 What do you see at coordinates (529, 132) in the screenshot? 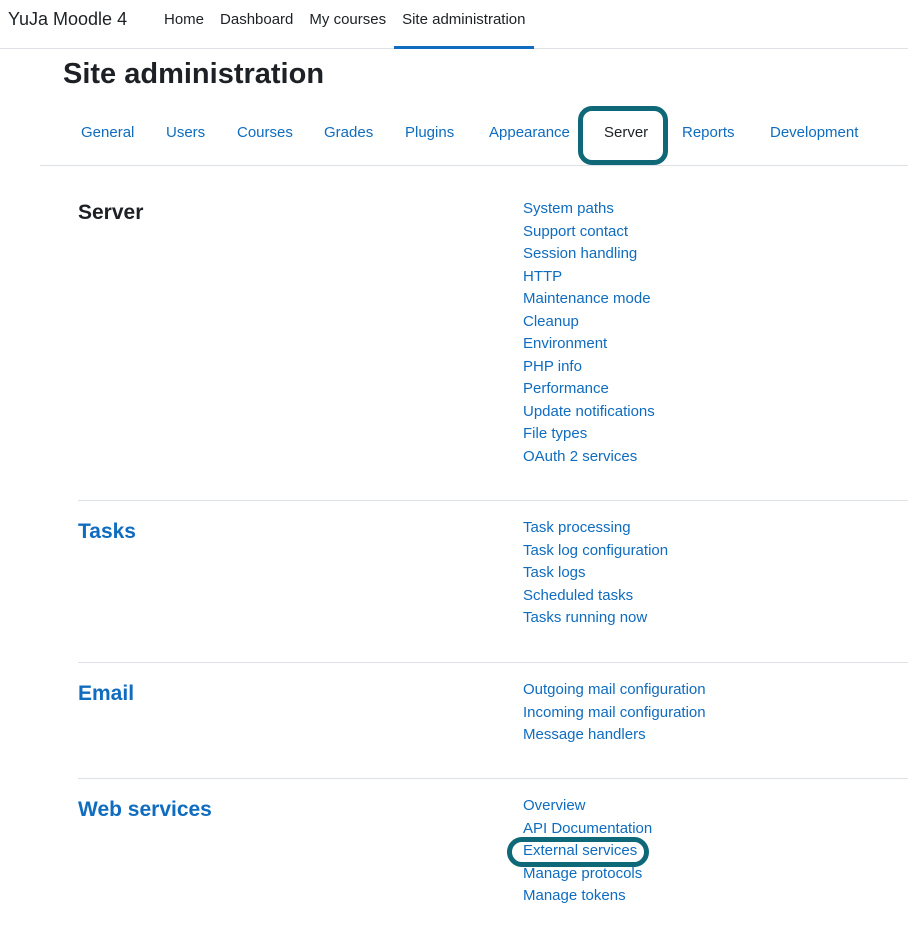
I see `tab-appearance: Appearance` at bounding box center [529, 132].